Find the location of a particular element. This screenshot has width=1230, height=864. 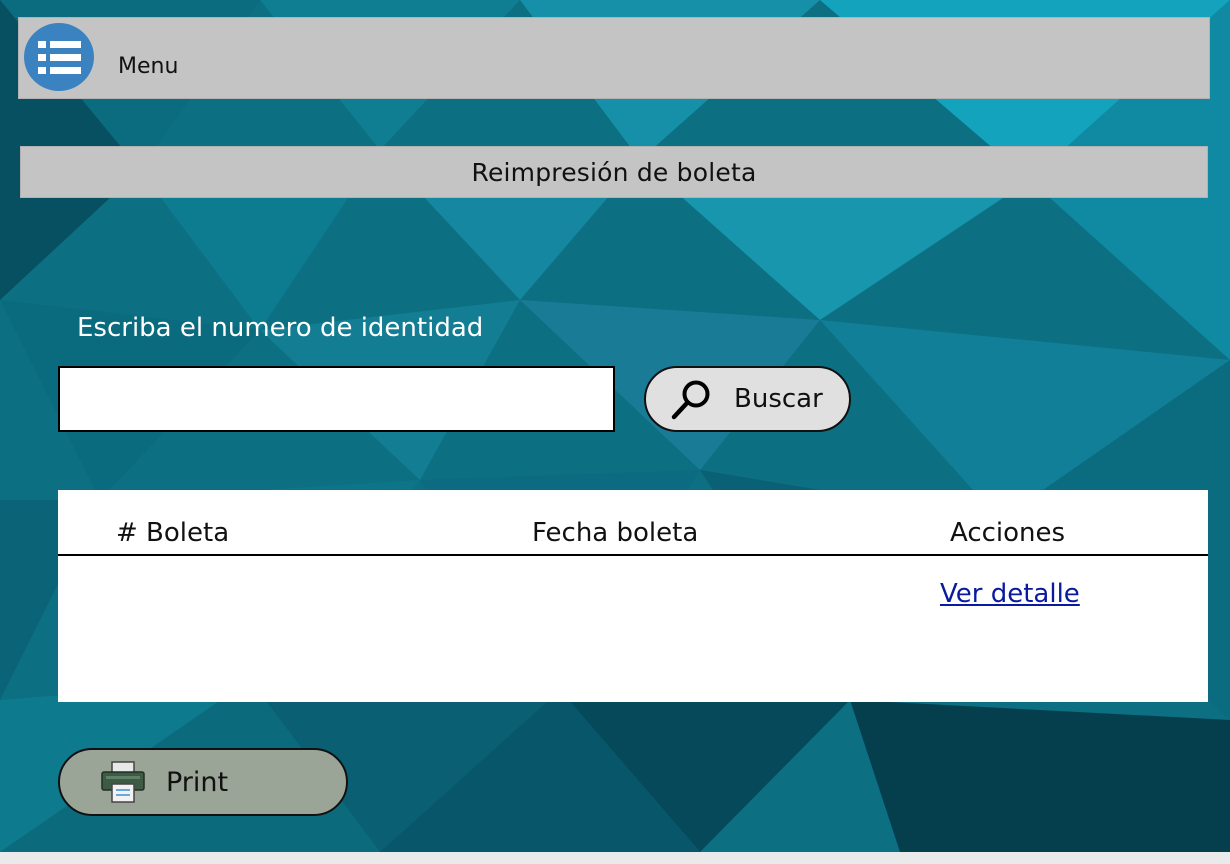

search-button: Buscar is located at coordinates (747, 399).